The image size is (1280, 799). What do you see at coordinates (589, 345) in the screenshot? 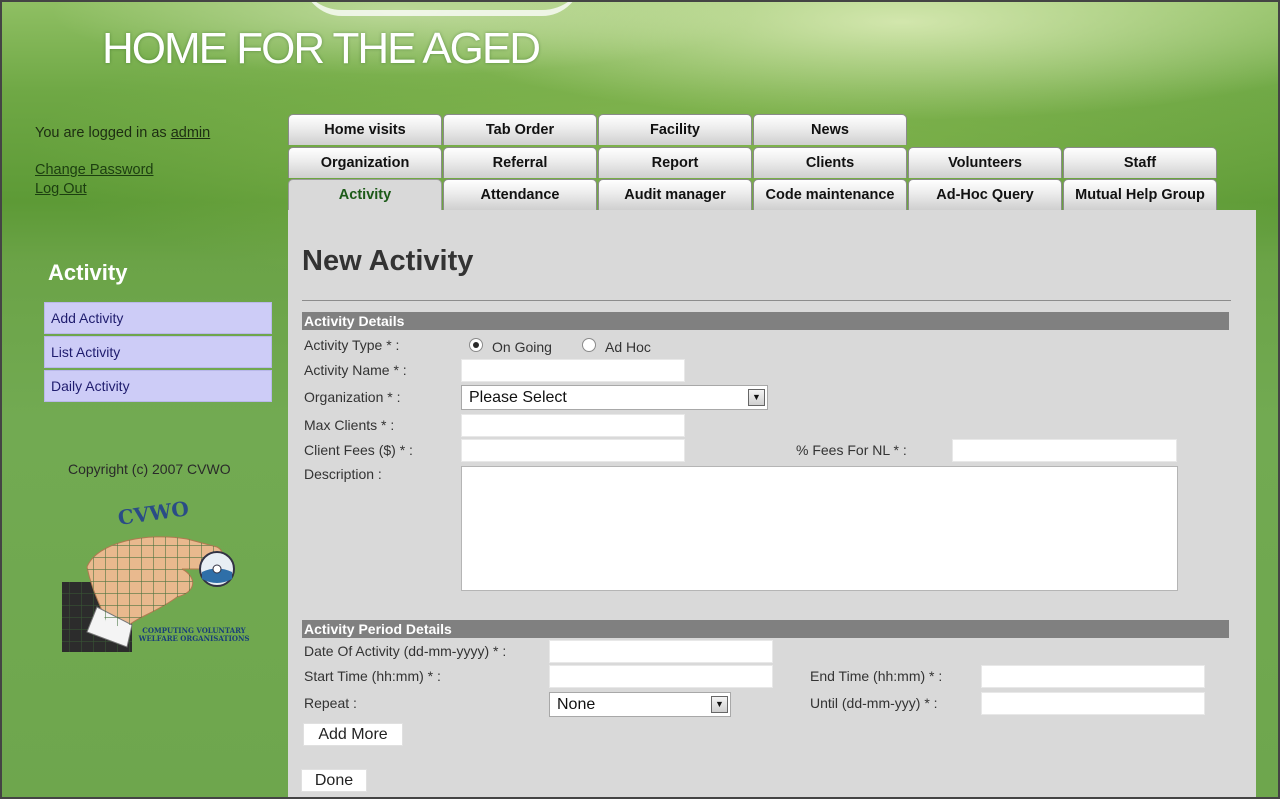
I see `ad-hoc-radio` at bounding box center [589, 345].